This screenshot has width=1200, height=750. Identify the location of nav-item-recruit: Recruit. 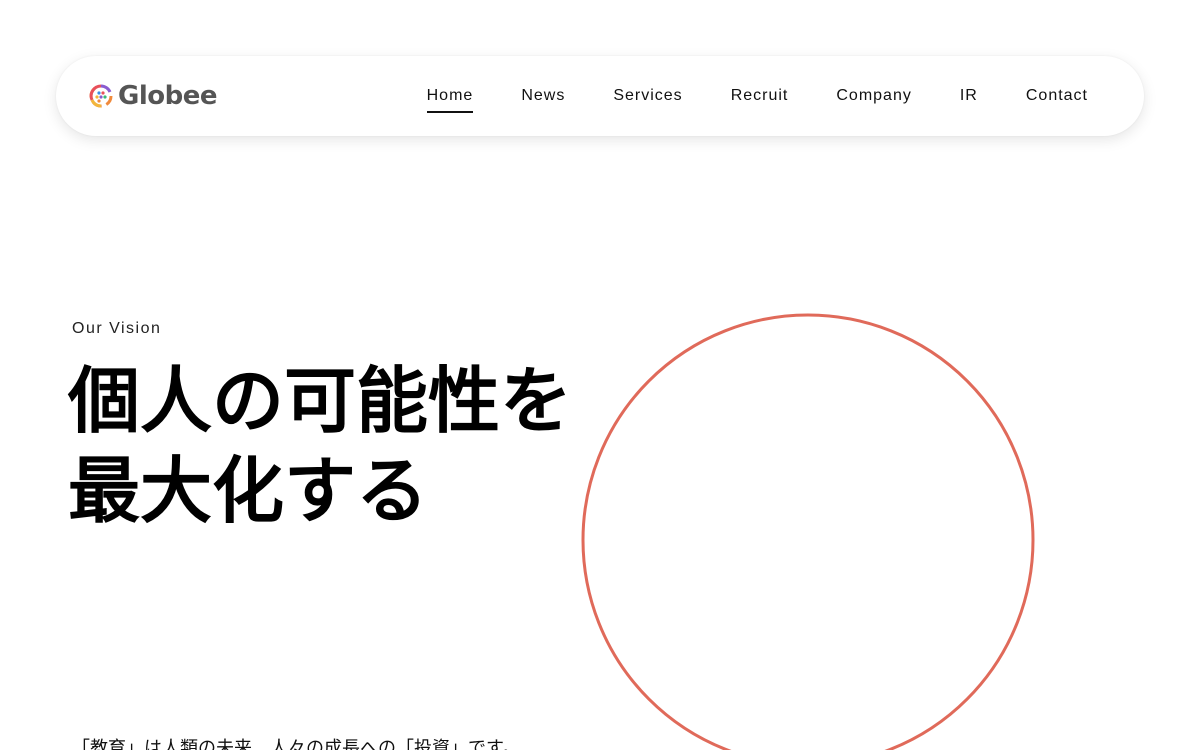
(760, 96).